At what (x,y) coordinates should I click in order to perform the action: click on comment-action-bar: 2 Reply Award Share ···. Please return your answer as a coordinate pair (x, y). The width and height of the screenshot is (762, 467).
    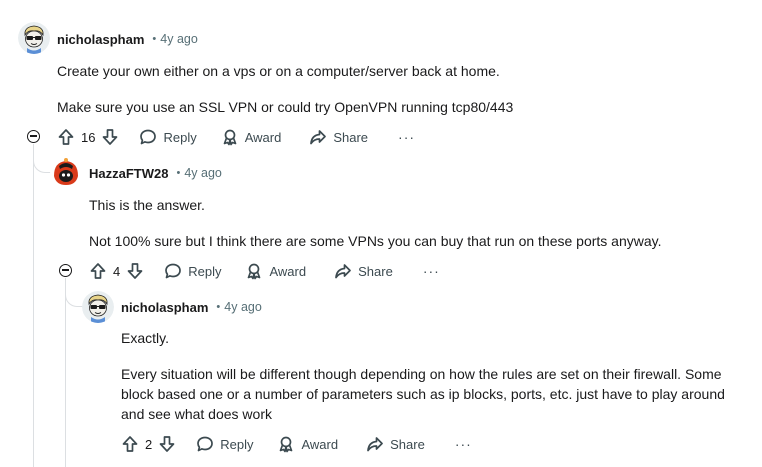
    Looking at the image, I should click on (296, 444).